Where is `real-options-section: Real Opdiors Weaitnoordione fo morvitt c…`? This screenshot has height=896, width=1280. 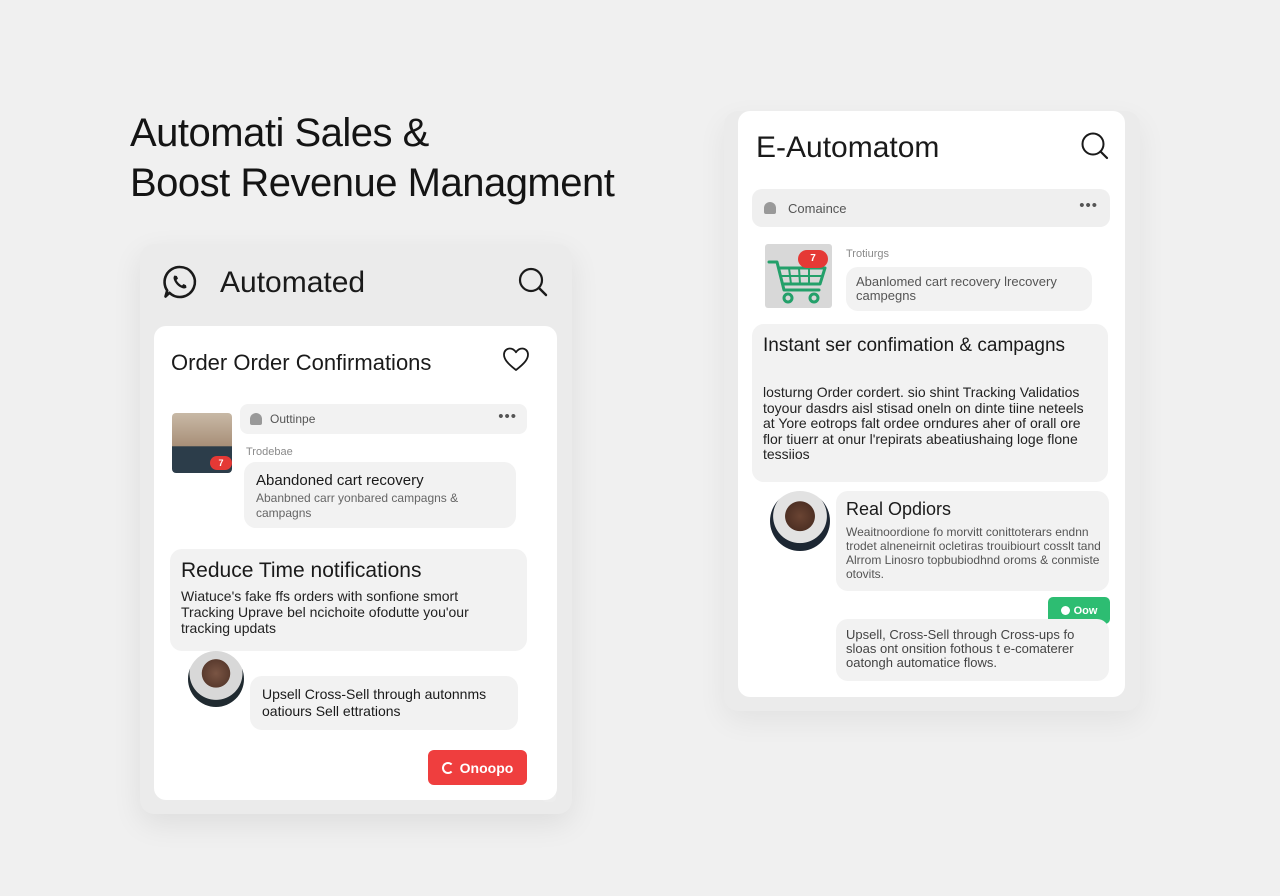
real-options-section: Real Opdiors Weaitnoordione fo morvitt c… is located at coordinates (972, 541).